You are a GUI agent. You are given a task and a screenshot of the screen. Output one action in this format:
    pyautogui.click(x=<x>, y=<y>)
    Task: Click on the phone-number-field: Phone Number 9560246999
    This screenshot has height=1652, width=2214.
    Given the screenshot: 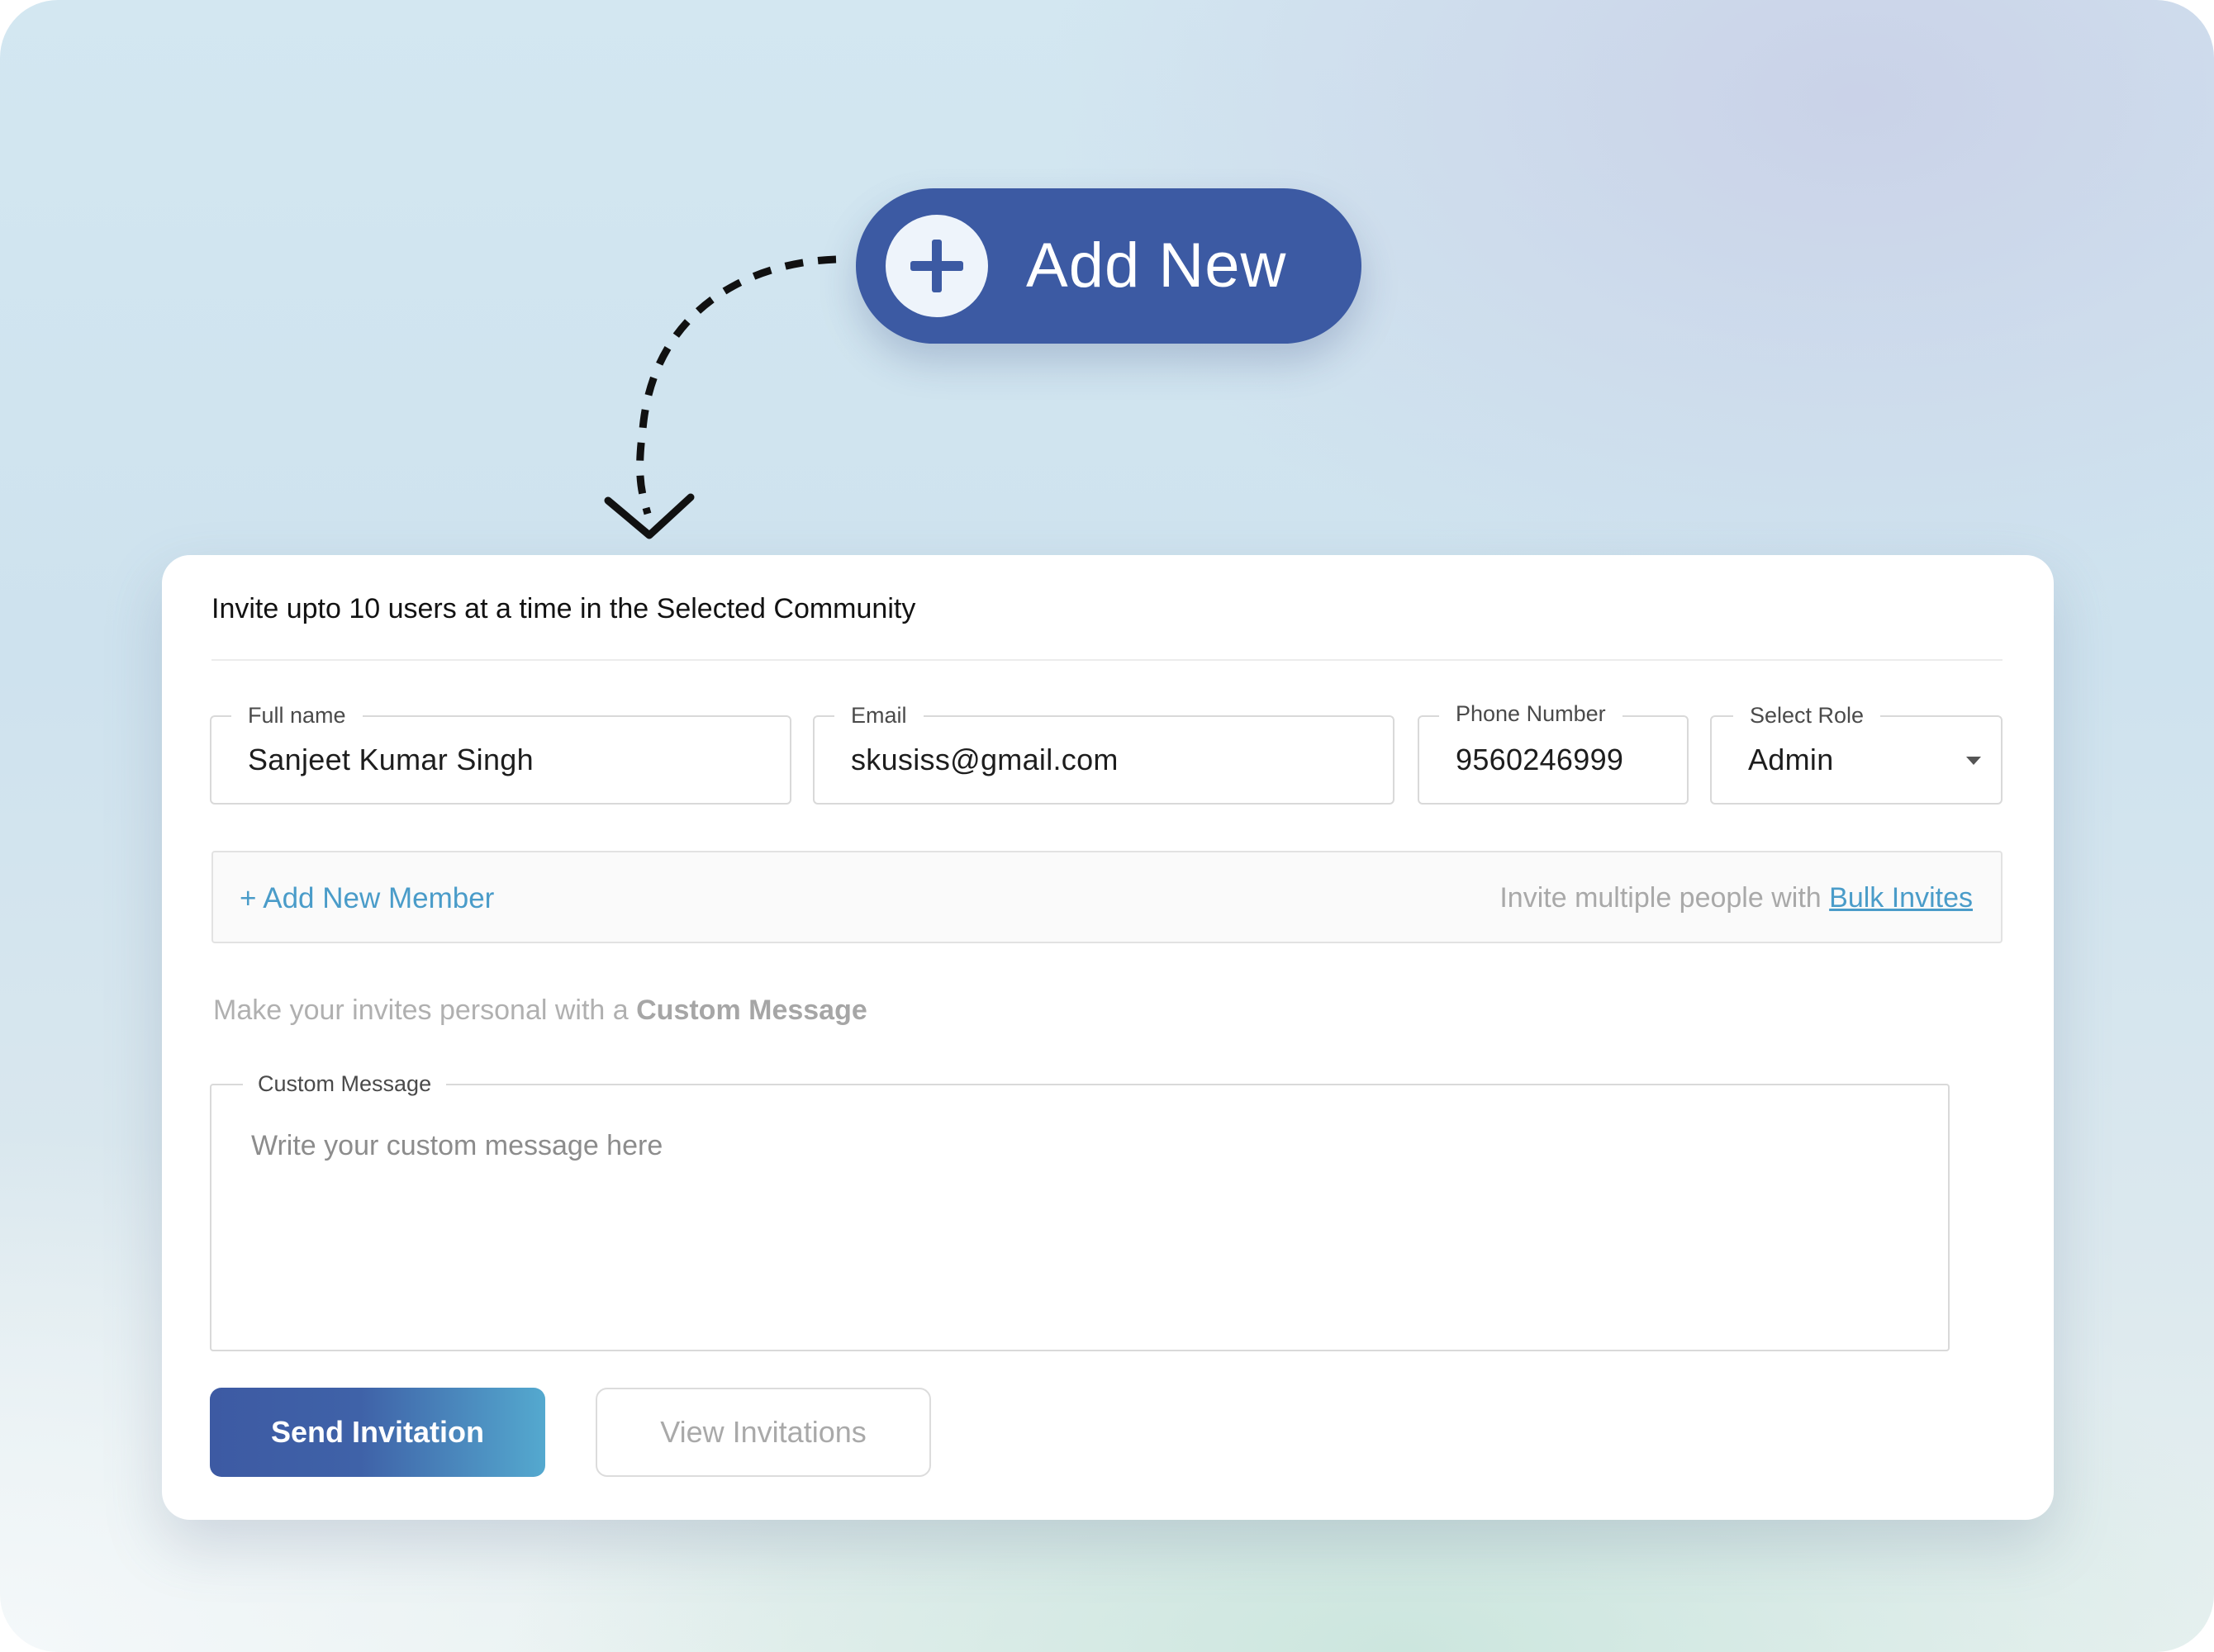 What is the action you would take?
    pyautogui.click(x=1553, y=752)
    